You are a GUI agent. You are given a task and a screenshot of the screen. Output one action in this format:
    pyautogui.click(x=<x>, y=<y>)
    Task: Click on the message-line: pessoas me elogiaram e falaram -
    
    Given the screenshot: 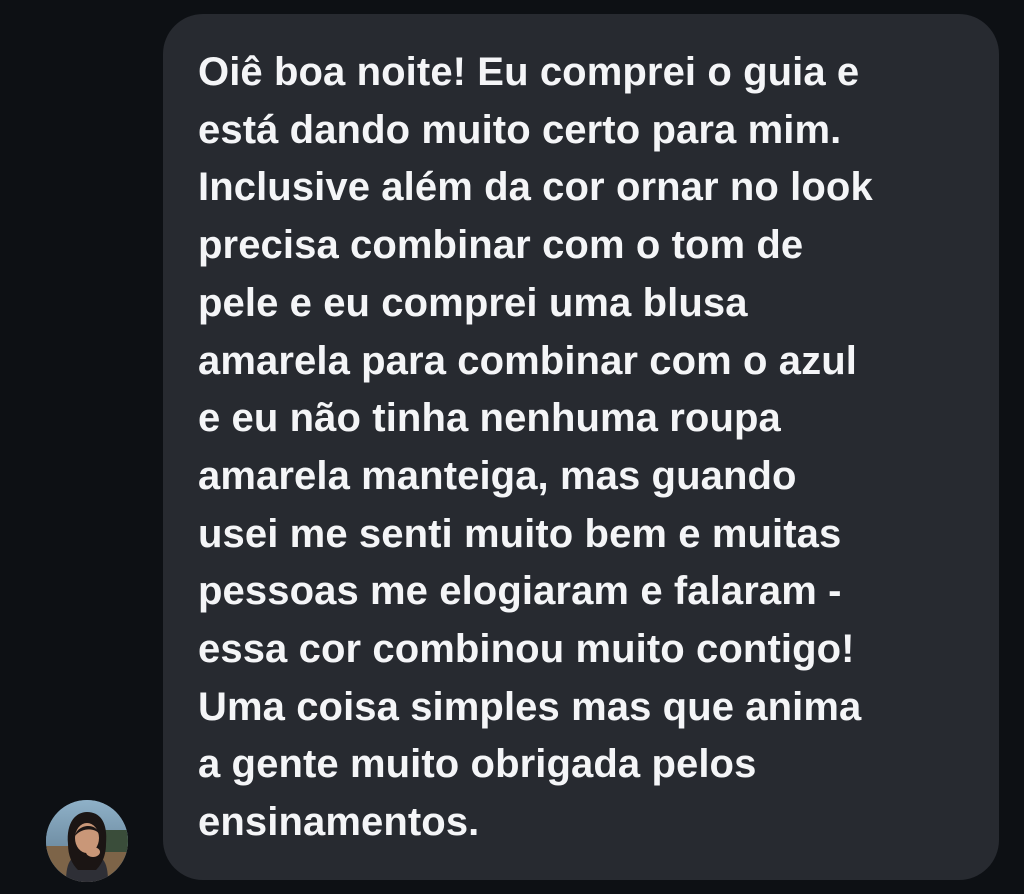 What is the action you would take?
    pyautogui.click(x=520, y=591)
    